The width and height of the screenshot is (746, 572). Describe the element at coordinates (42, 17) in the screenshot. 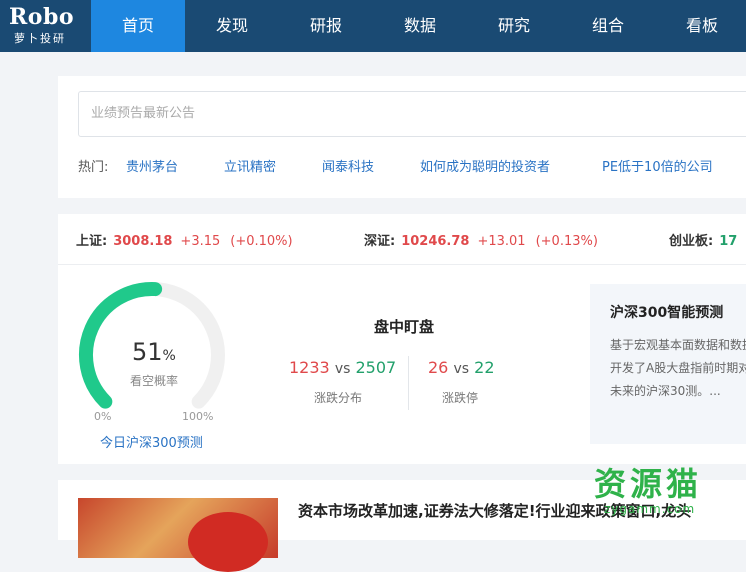

I see `logo-text: Robo` at that location.